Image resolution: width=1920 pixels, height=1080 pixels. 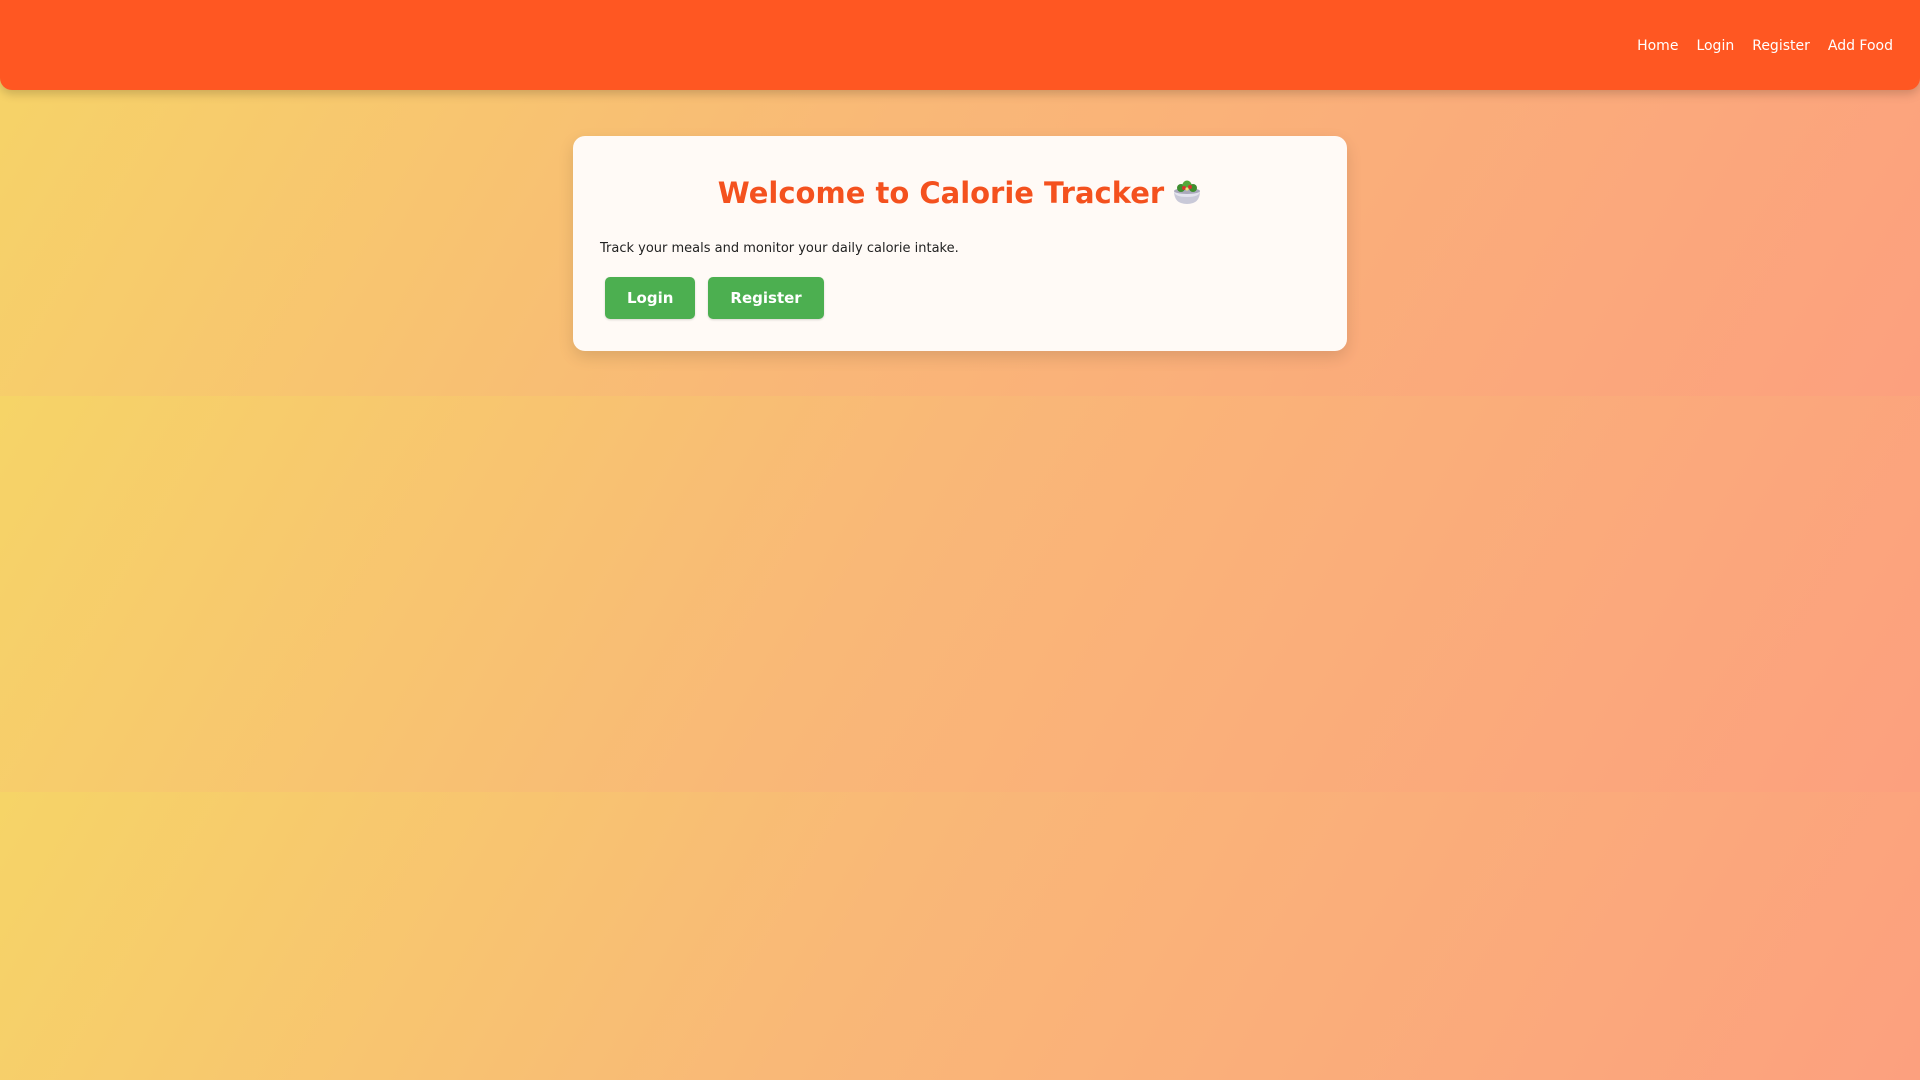 I want to click on nav-link-register: Register, so click(x=1781, y=46).